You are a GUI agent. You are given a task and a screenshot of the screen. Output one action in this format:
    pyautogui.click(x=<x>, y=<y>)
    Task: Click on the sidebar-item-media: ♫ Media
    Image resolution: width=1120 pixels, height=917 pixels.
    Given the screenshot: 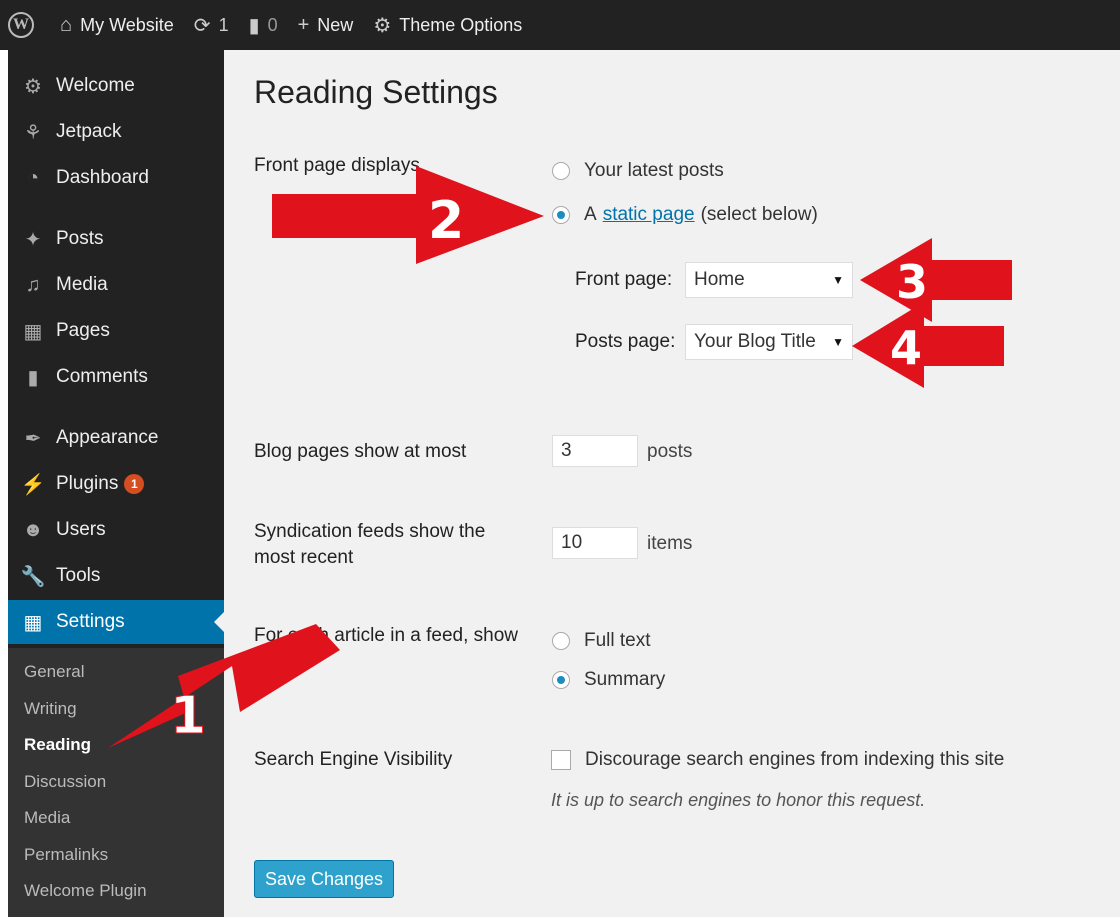 What is the action you would take?
    pyautogui.click(x=116, y=285)
    